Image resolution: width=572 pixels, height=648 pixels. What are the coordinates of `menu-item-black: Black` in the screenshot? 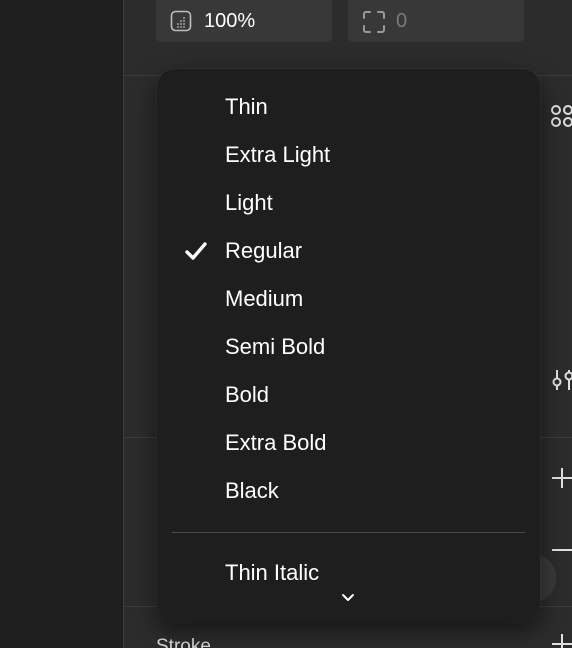 It's located at (348, 491).